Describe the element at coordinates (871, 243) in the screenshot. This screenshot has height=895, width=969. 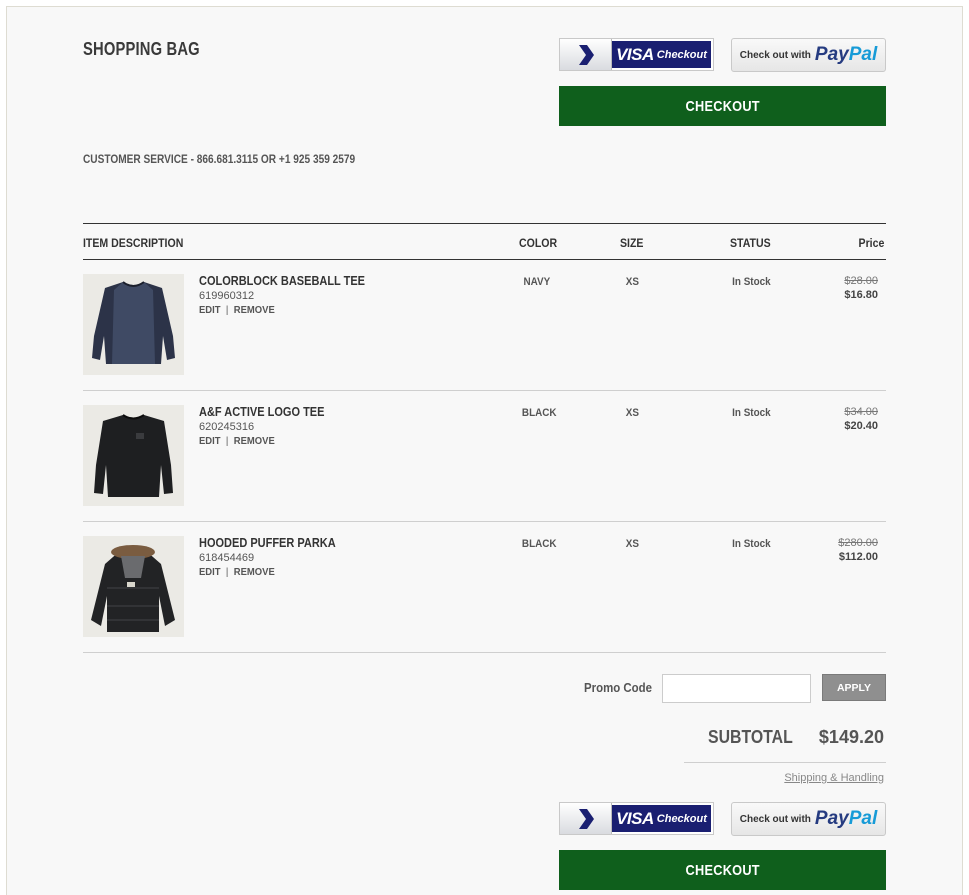
I see `header-price: Price` at that location.